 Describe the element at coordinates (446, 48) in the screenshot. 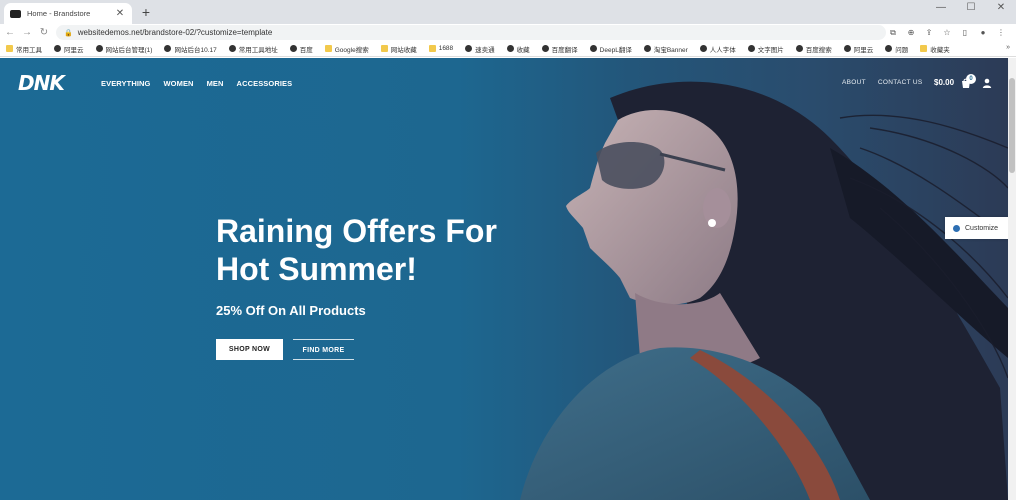

I see `bookmark-label: 1688` at that location.